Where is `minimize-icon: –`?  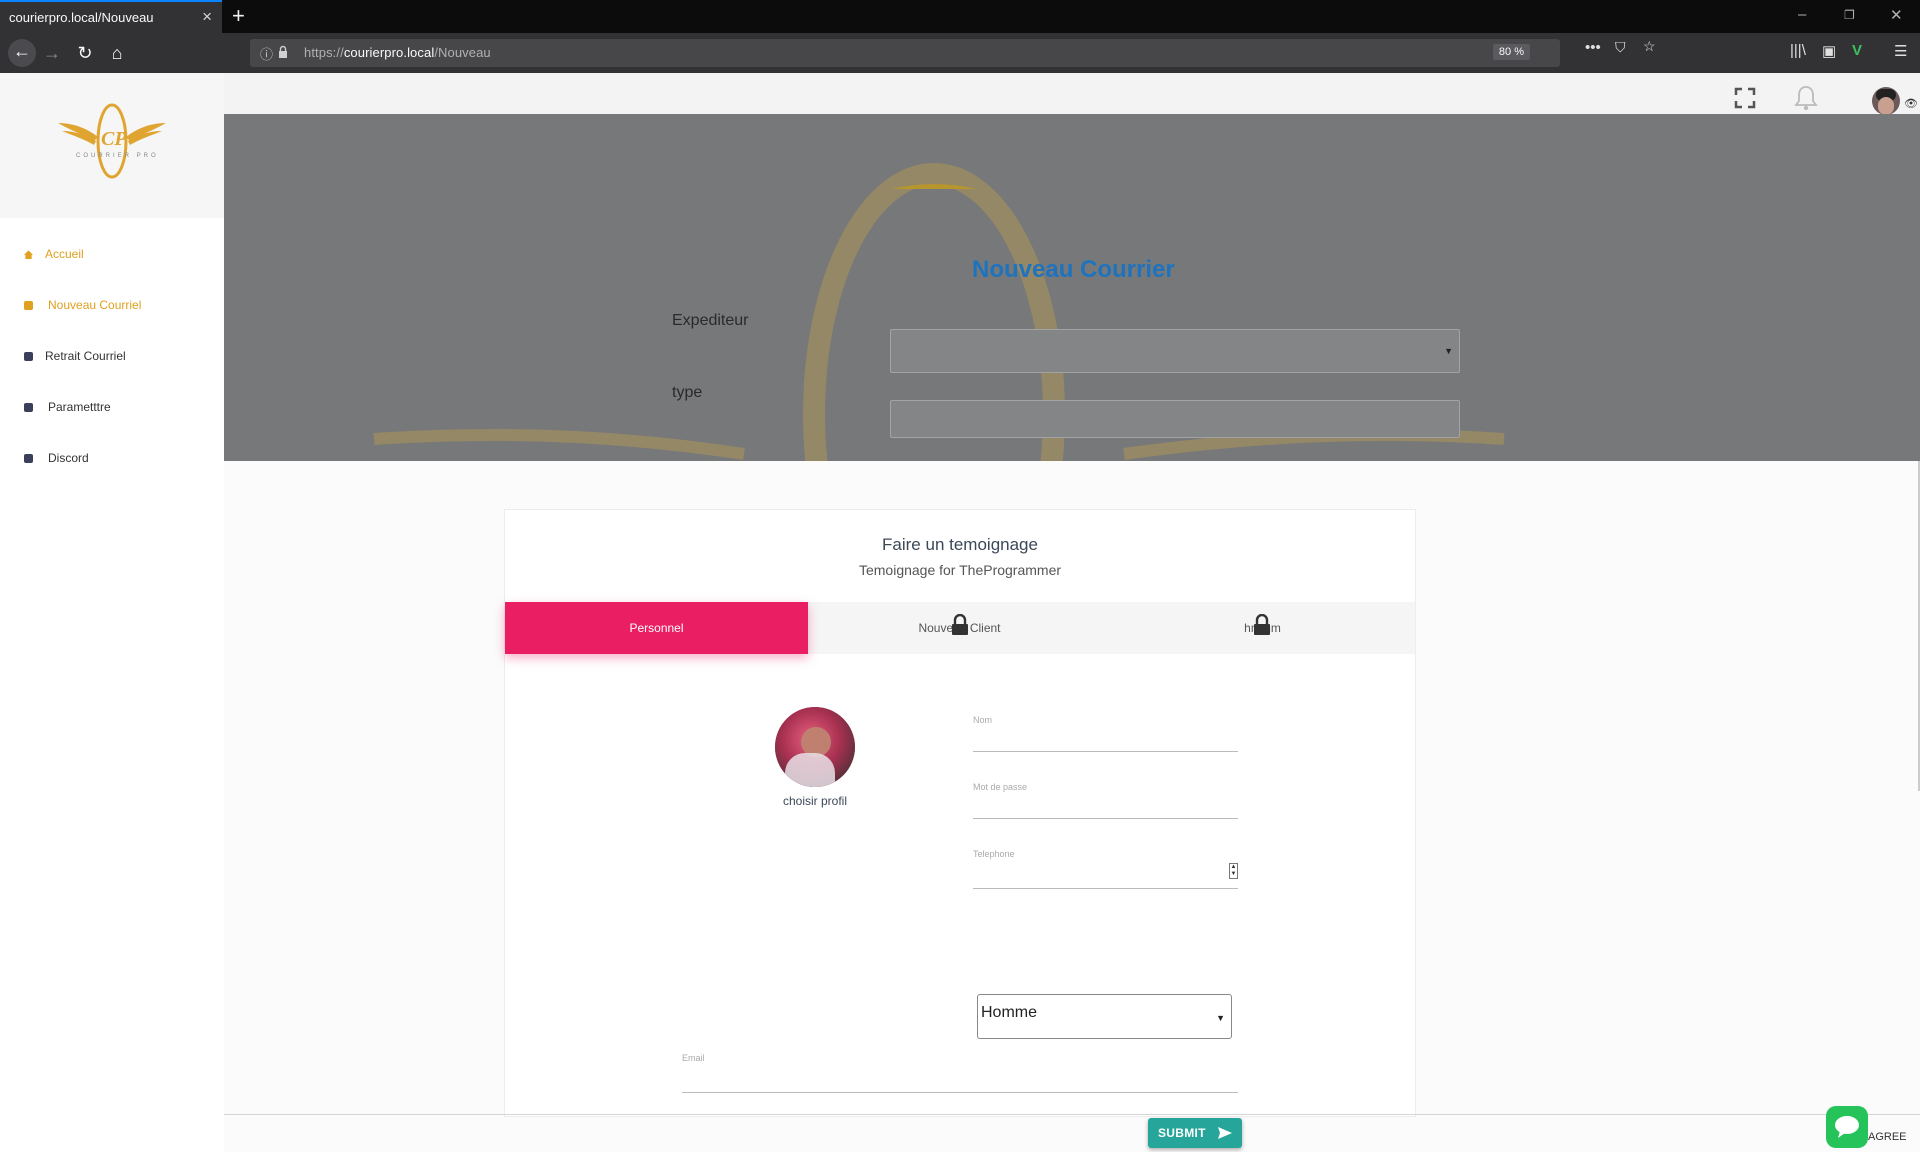
minimize-icon: – is located at coordinates (1802, 14).